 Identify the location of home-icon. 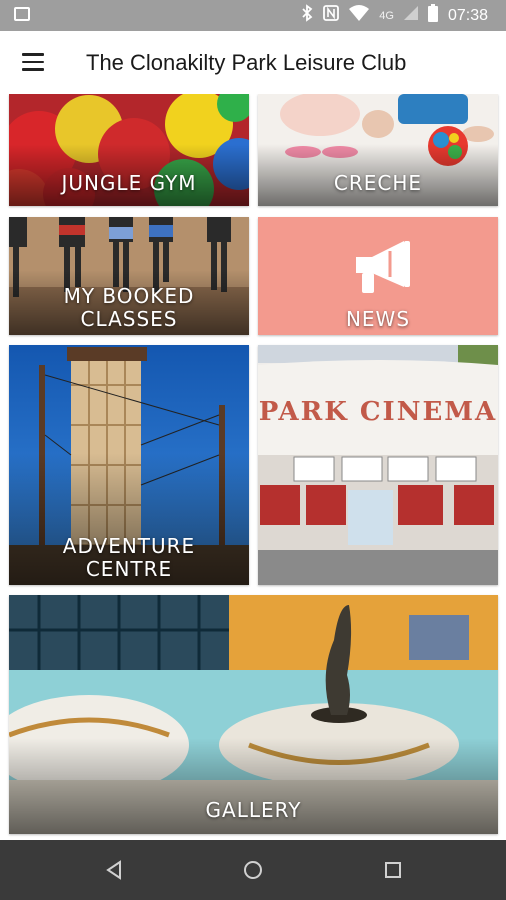
(253, 870).